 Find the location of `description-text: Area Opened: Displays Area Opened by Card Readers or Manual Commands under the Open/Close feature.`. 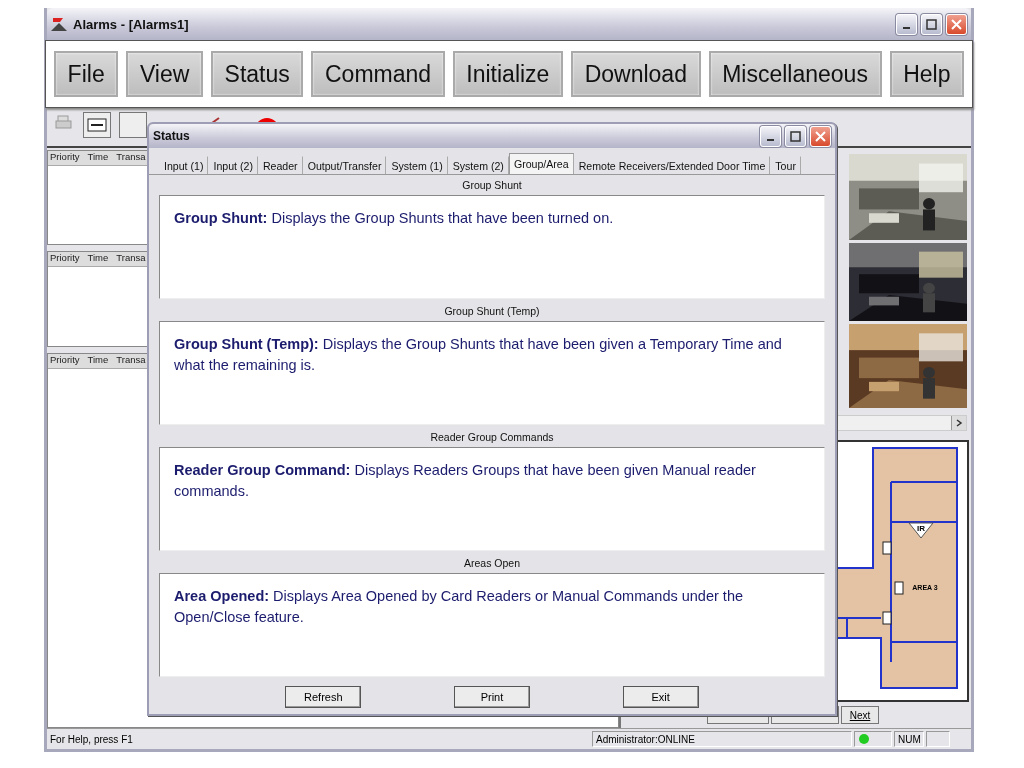

description-text: Area Opened: Displays Area Opened by Card Readers or Manual Commands under the Open/Close feature. is located at coordinates (458, 606).